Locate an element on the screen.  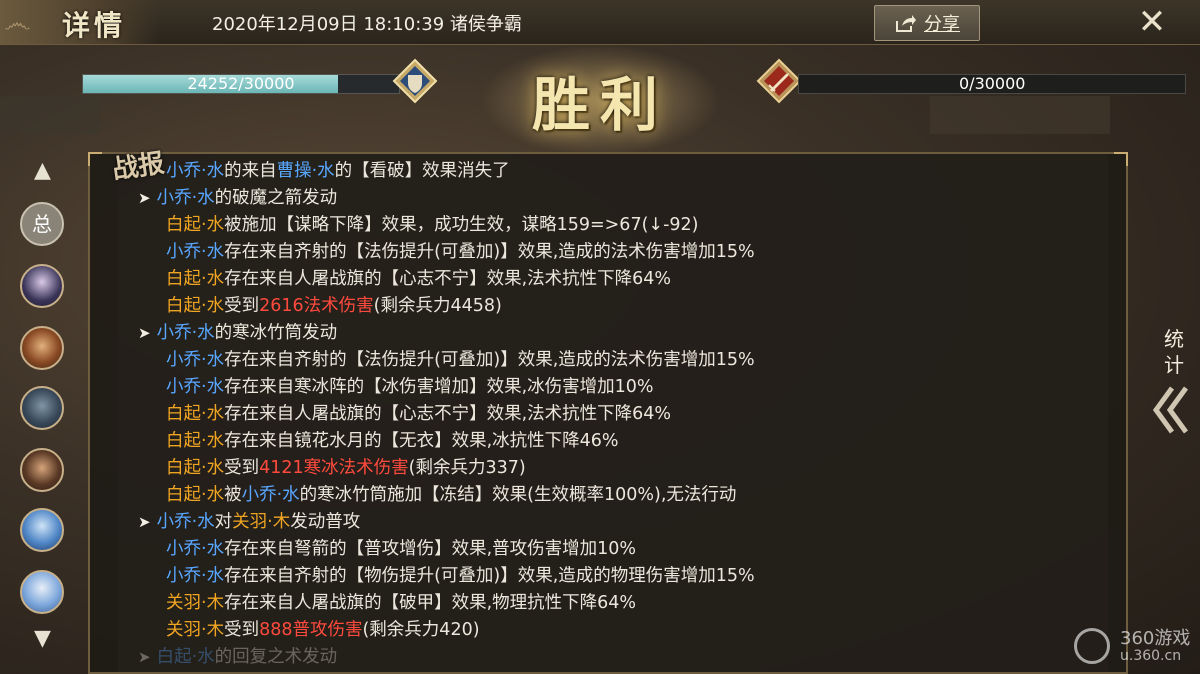
log-text: 的寒冰竹筒发动 is located at coordinates (276, 333).